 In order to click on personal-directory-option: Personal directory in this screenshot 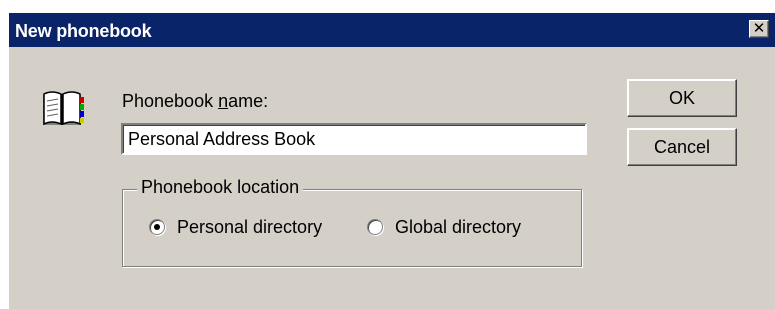, I will do `click(235, 227)`.